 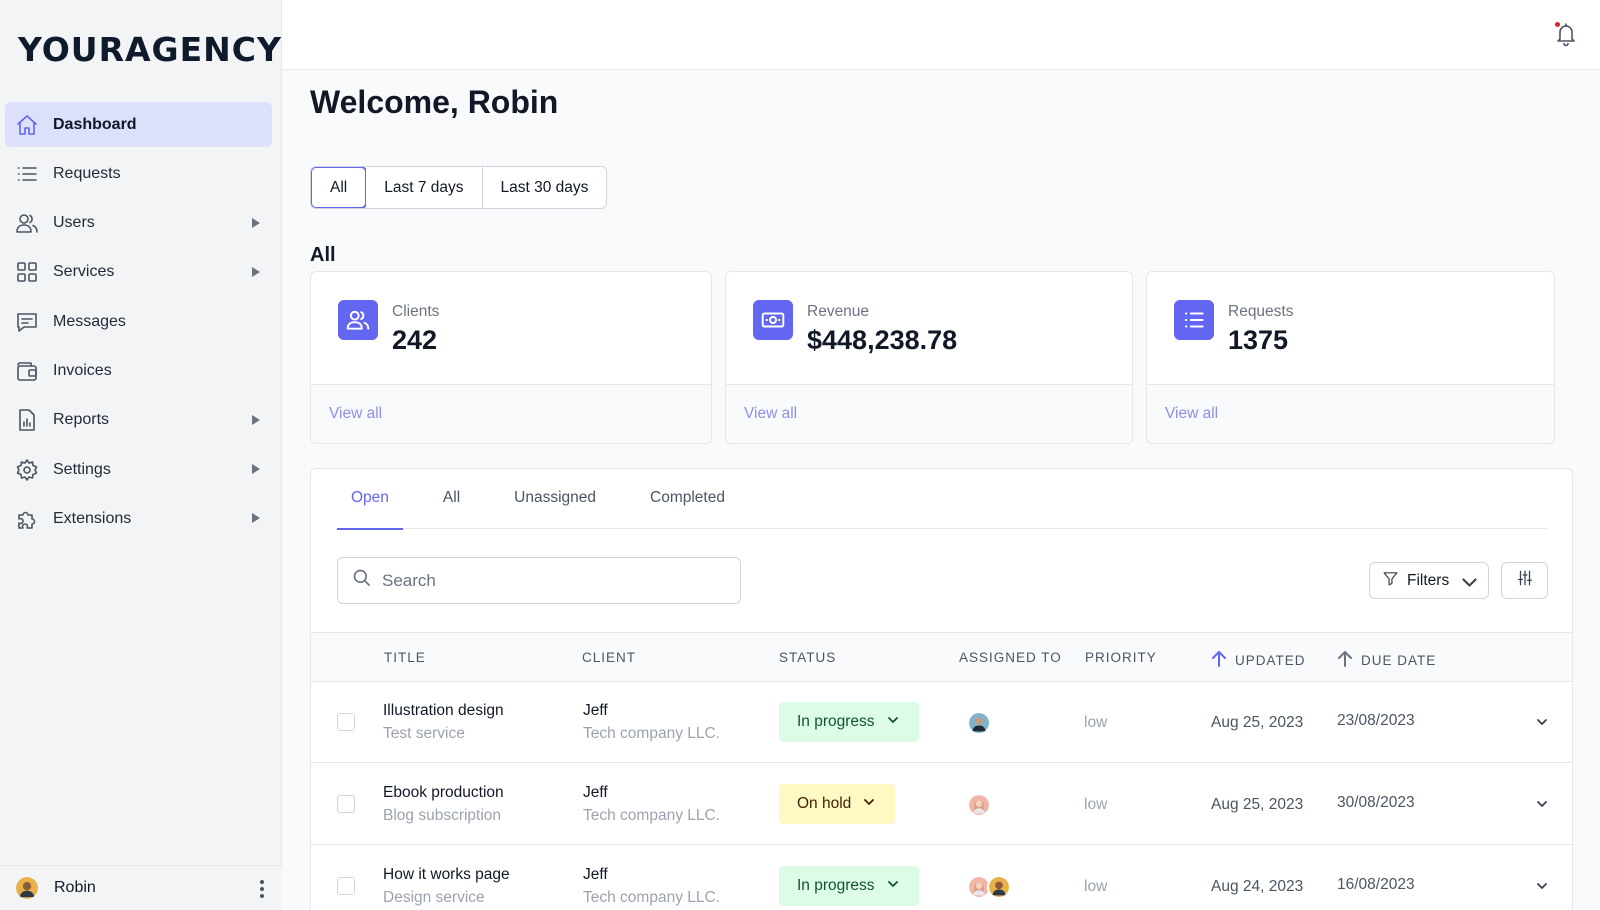 What do you see at coordinates (824, 803) in the screenshot?
I see `status-label: On hold` at bounding box center [824, 803].